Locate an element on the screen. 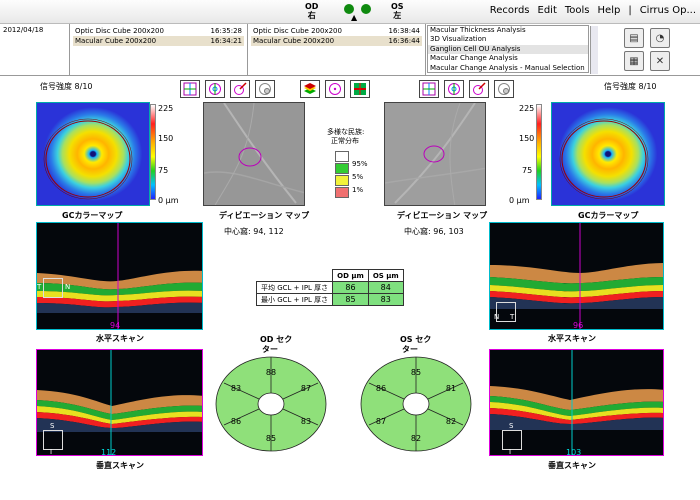 The image size is (700, 500). exam-date: 2012/04/18 is located at coordinates (34, 30).